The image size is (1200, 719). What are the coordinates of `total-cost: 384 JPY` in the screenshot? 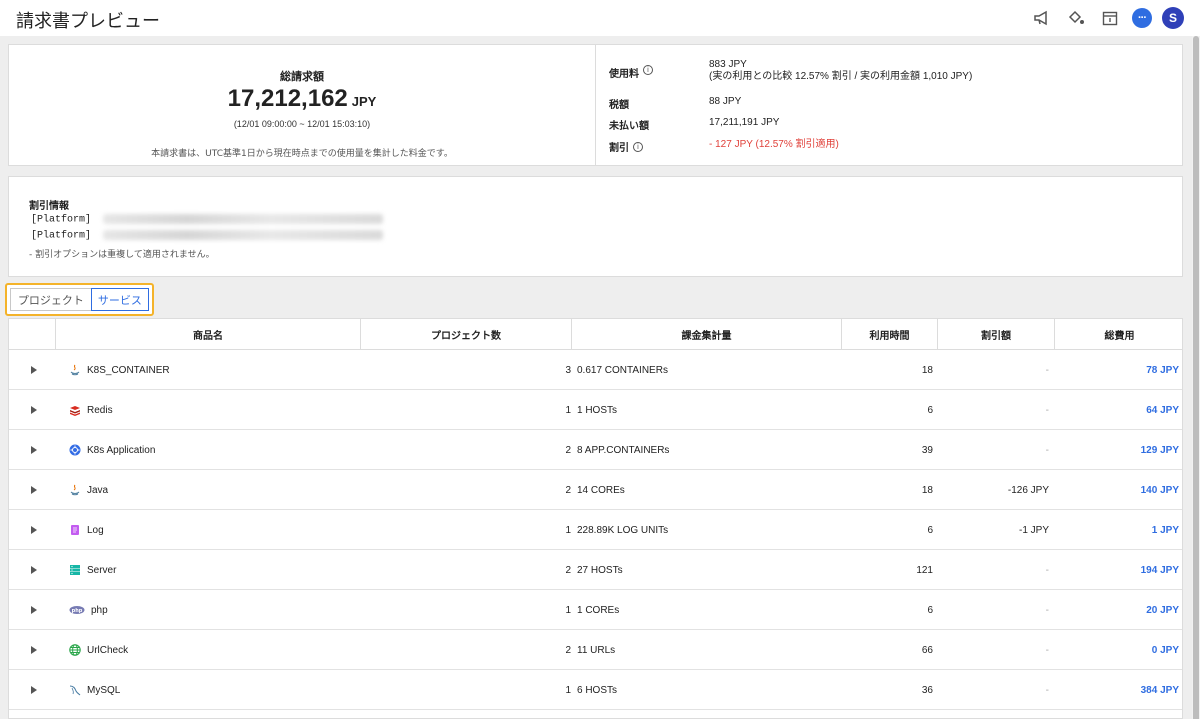 It's located at (1119, 690).